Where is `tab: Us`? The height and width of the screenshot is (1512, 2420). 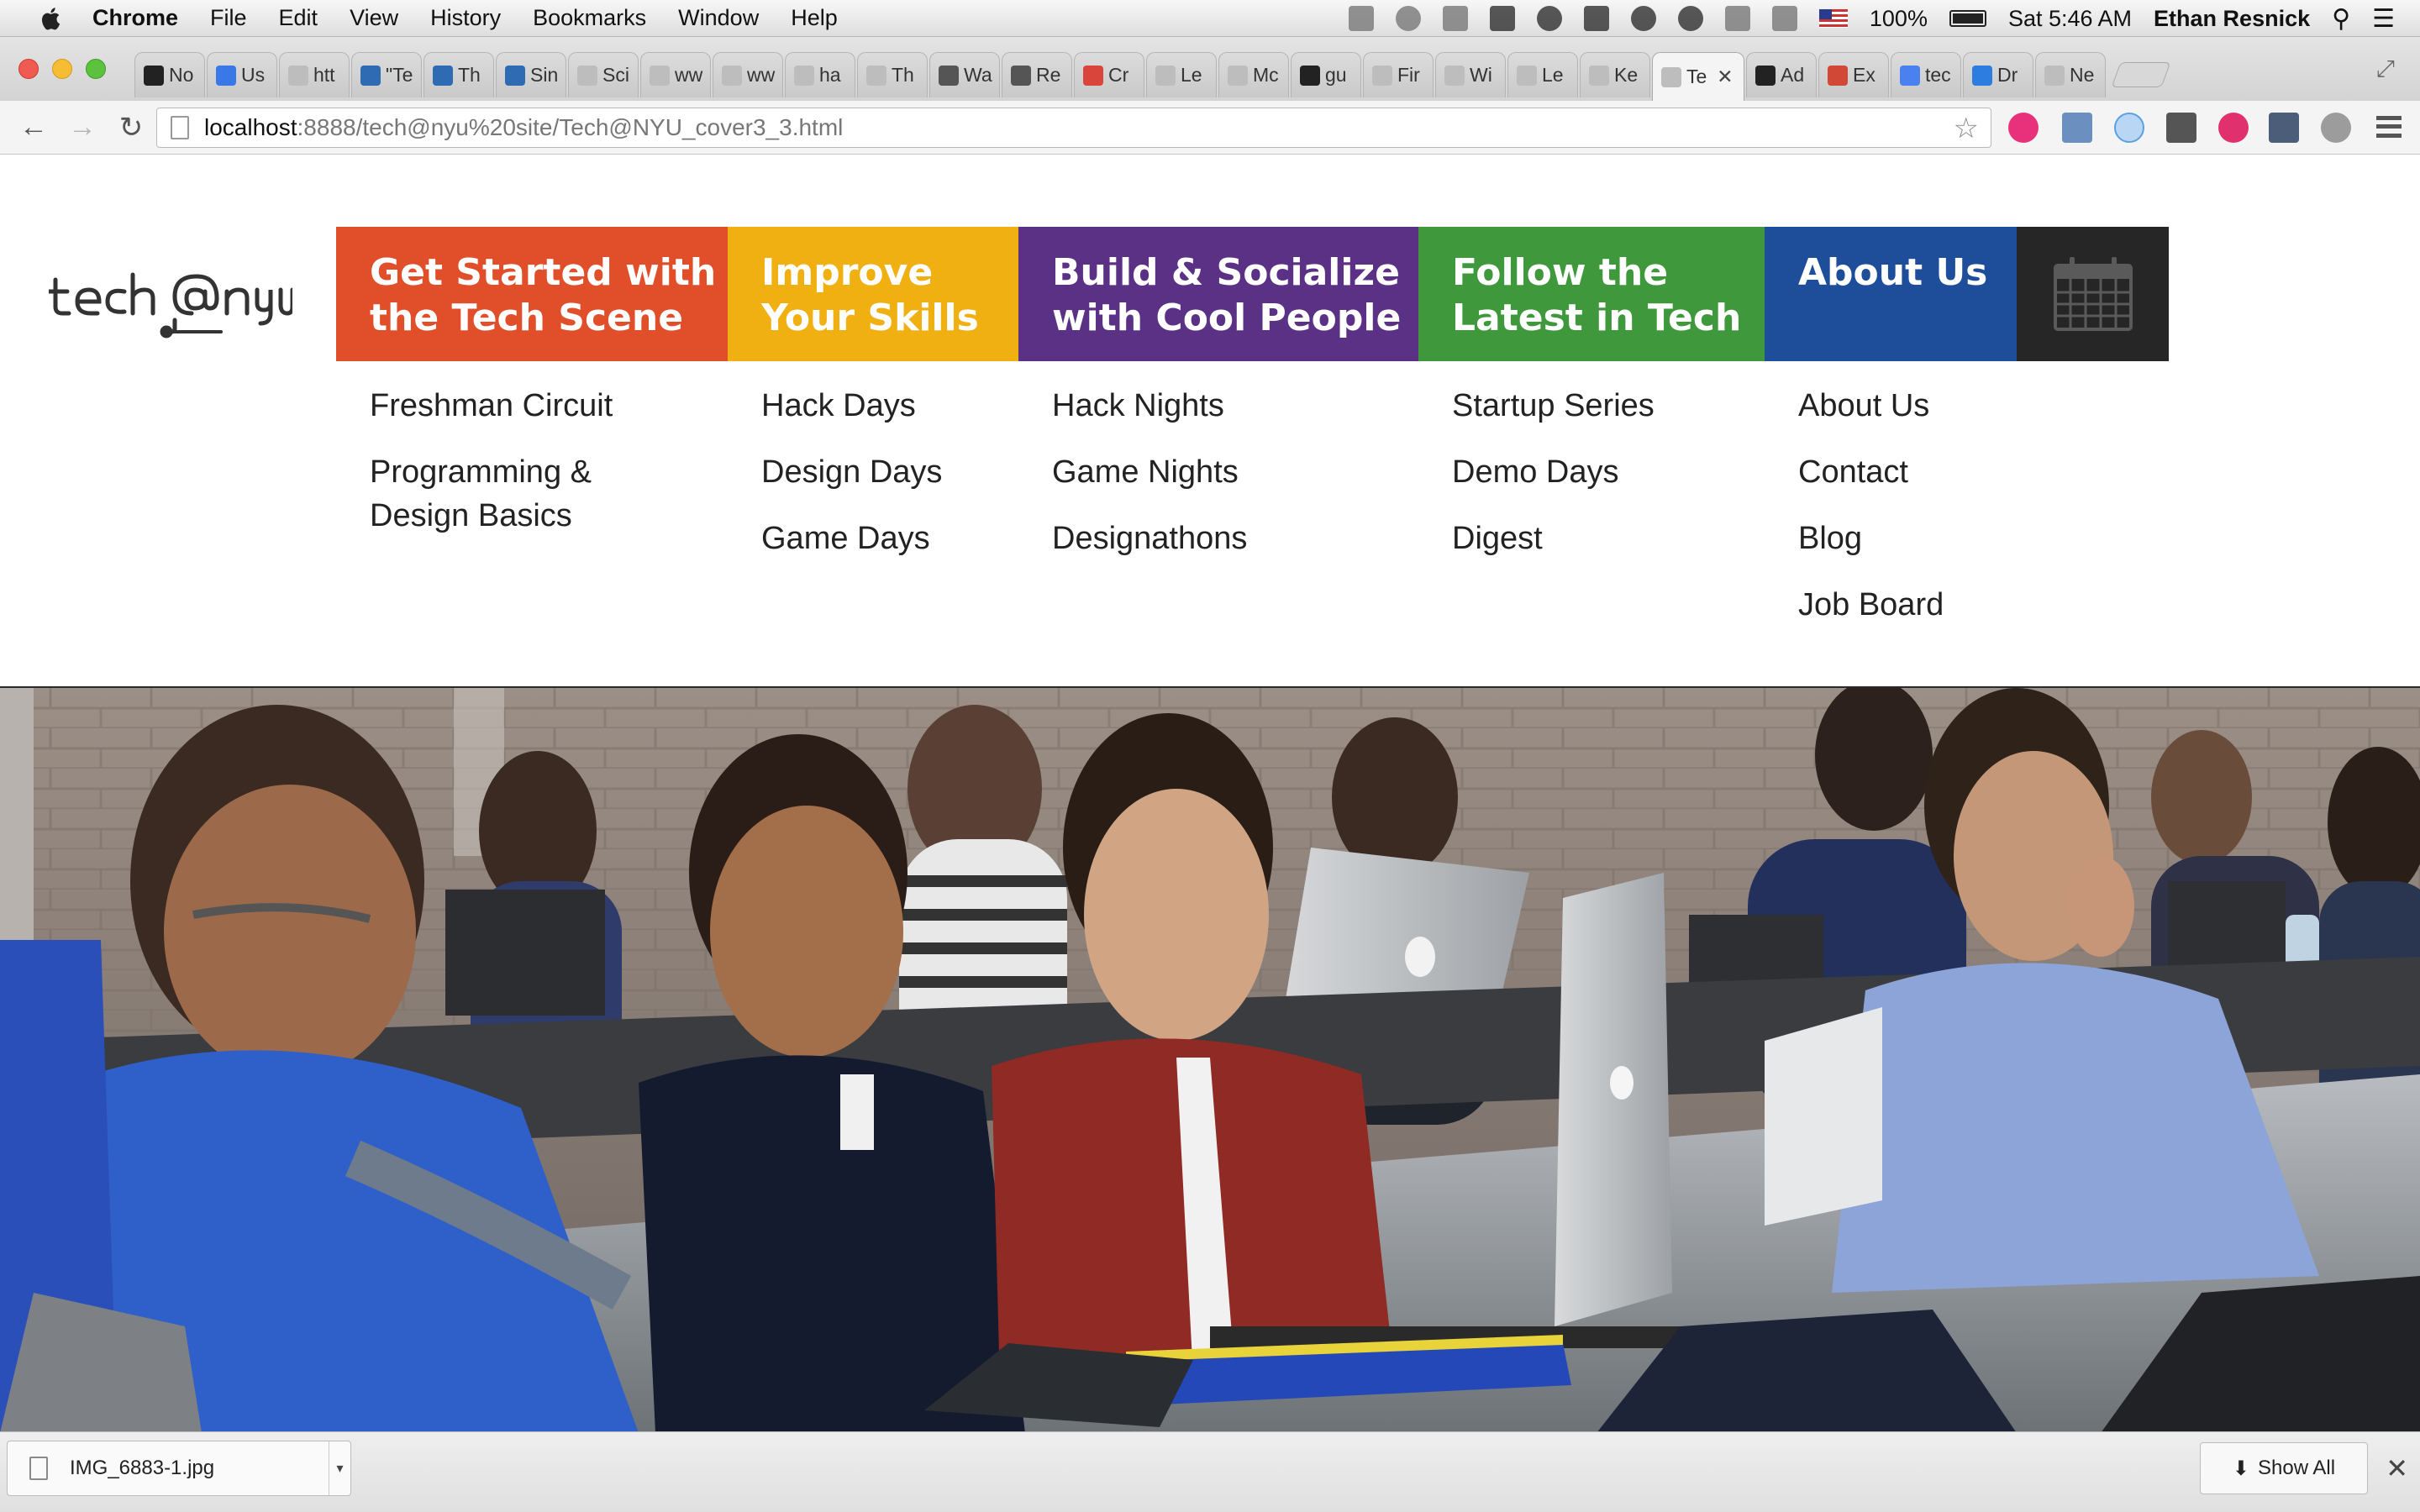
tab: Us is located at coordinates (242, 74).